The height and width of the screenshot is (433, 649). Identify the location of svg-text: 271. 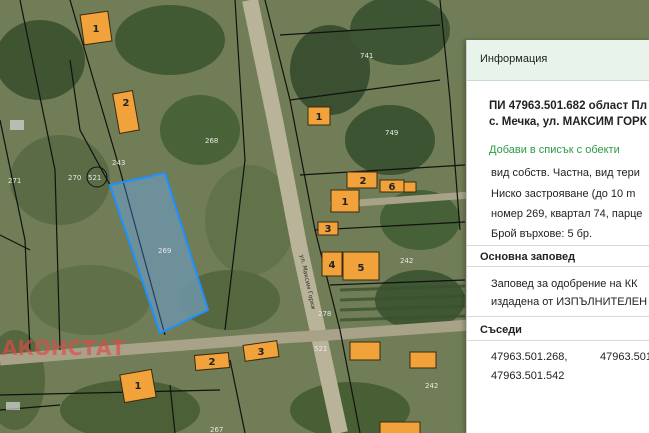
(14, 181).